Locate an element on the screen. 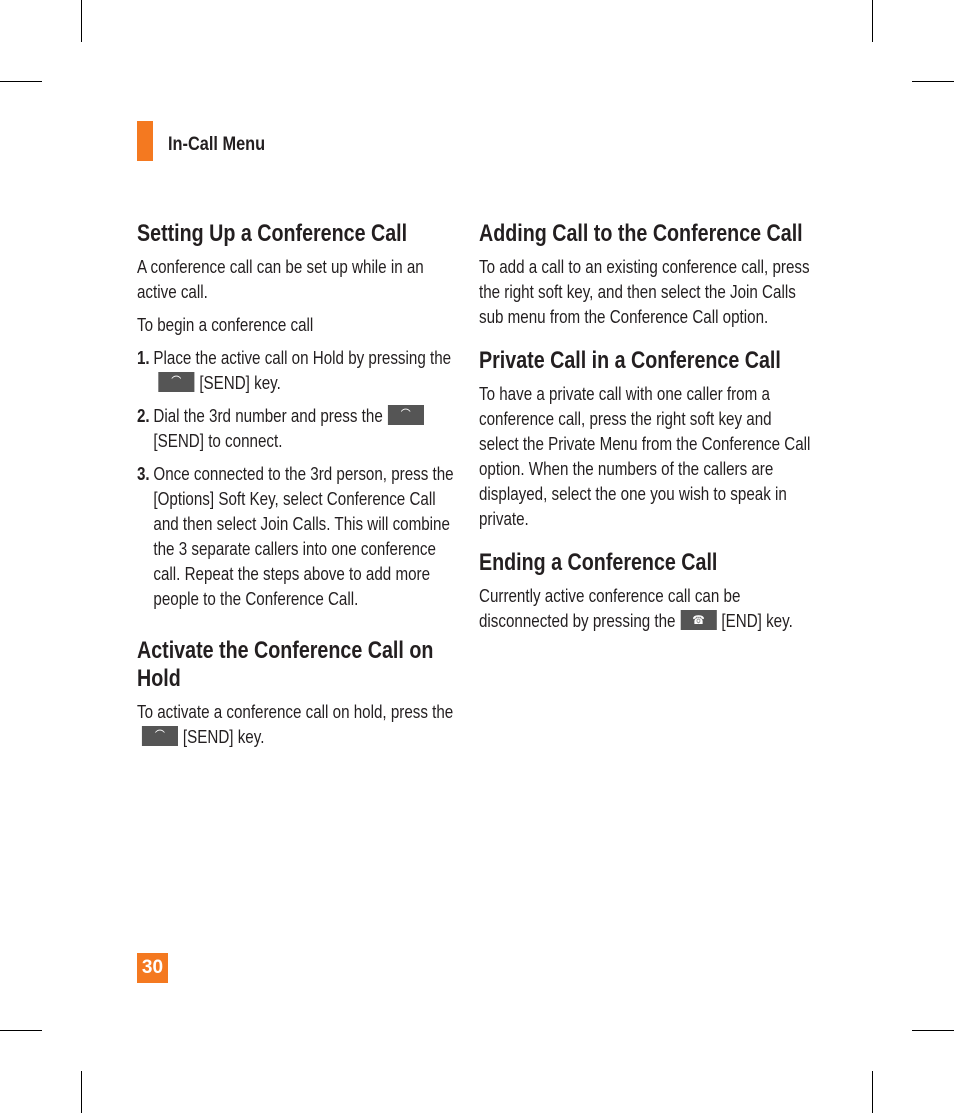 This screenshot has height=1113, width=954. heading-ending: Ending a Conference Call is located at coordinates (598, 562).